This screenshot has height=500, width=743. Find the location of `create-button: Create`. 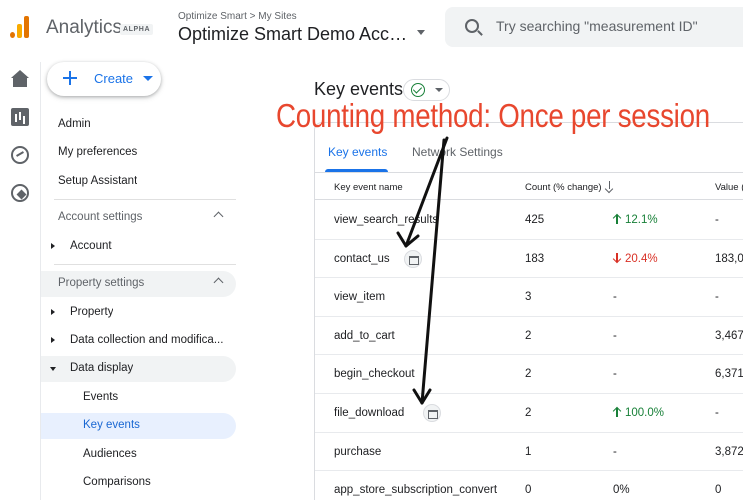

create-button: Create is located at coordinates (104, 79).